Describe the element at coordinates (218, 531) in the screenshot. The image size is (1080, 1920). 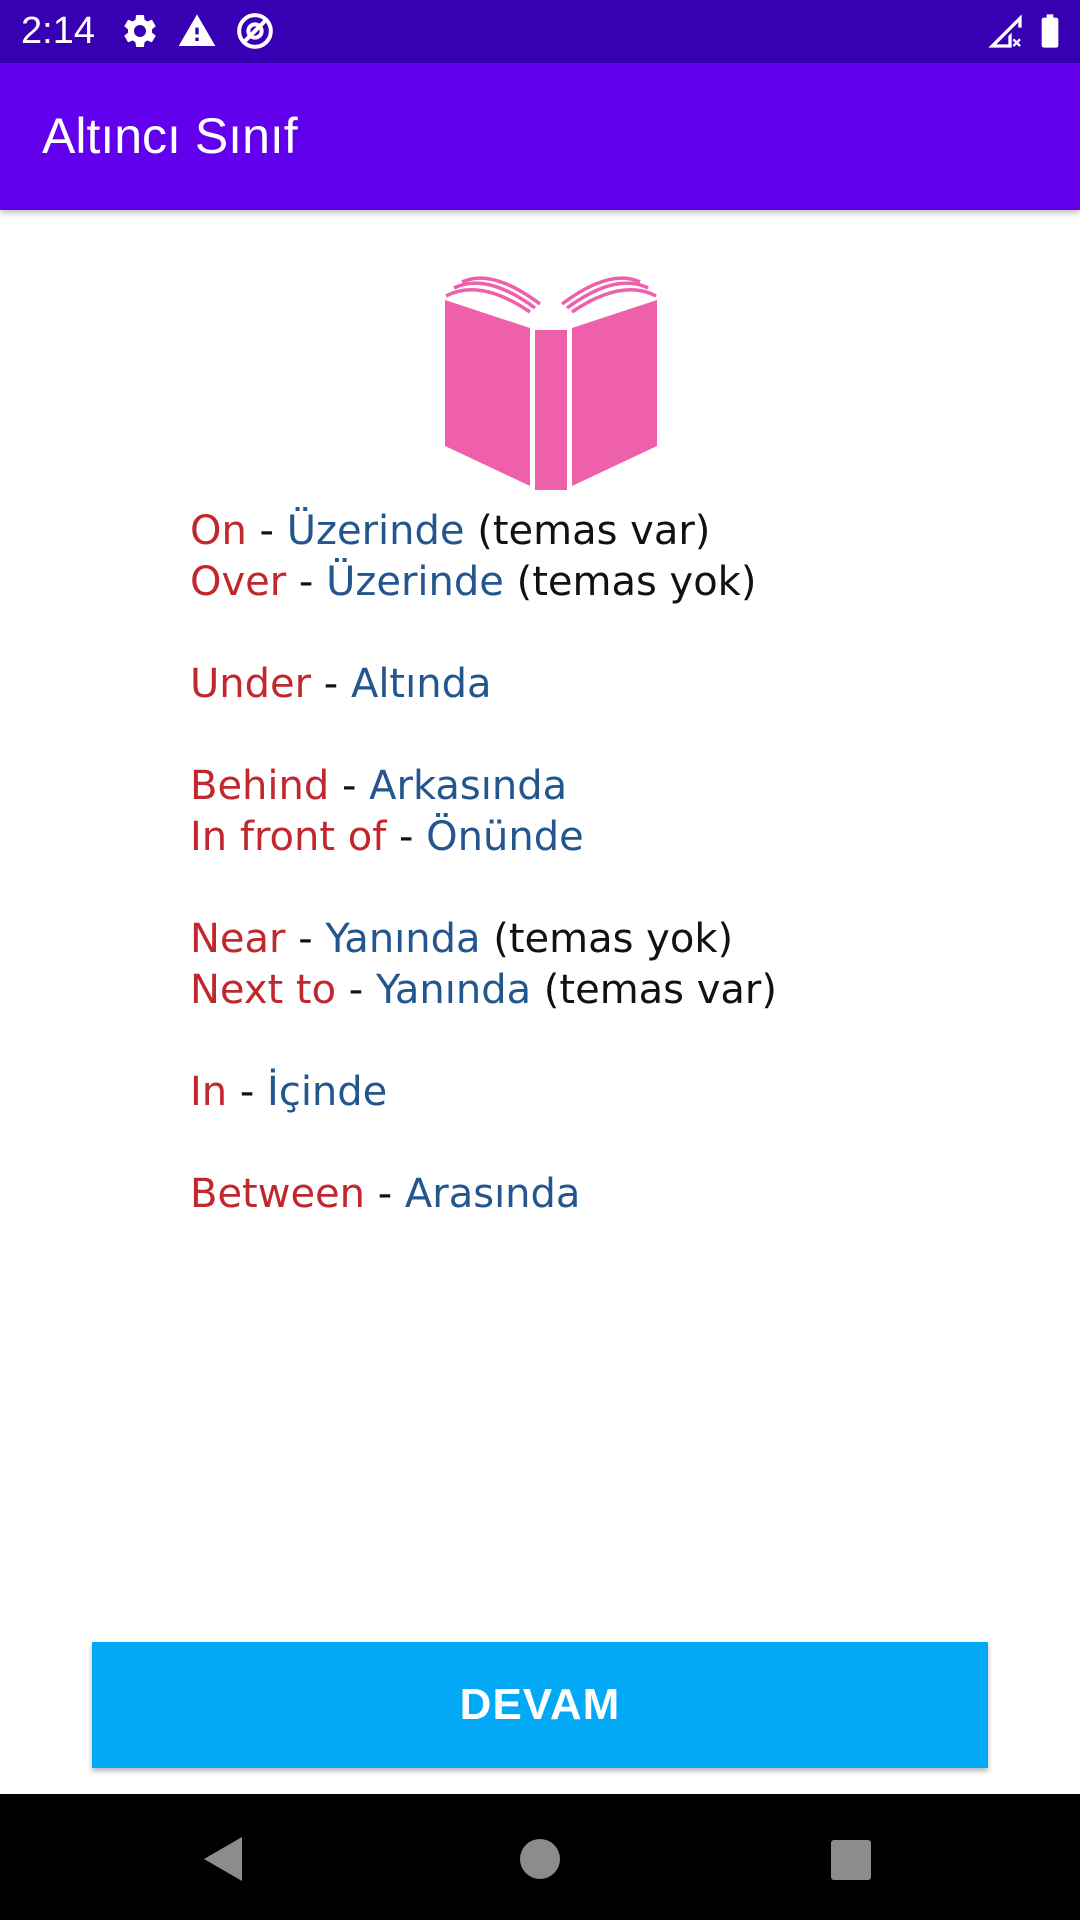
I see `english-word: On` at that location.